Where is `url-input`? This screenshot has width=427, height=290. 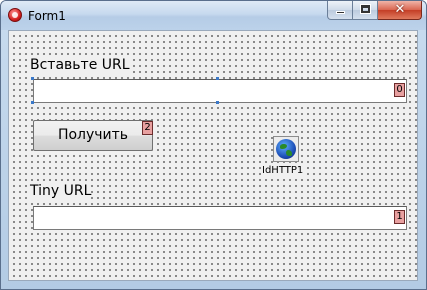 url-input is located at coordinates (220, 91).